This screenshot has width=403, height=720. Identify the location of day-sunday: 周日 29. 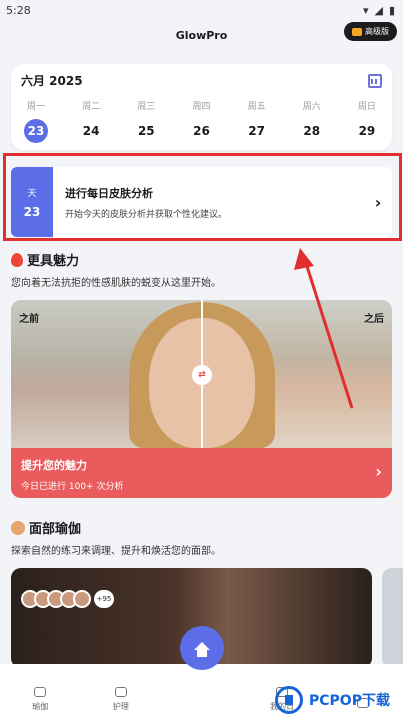
(367, 121).